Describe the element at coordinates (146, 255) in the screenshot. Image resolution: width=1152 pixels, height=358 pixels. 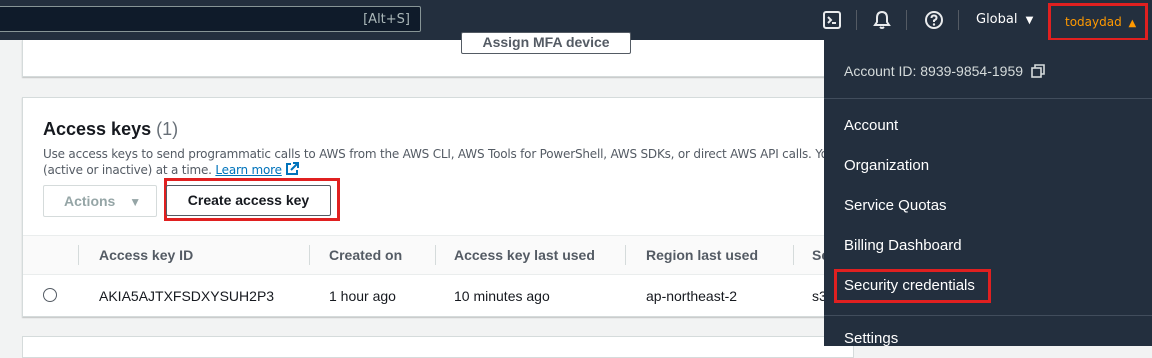
I see `column-header-access-key-id: Access key ID` at that location.